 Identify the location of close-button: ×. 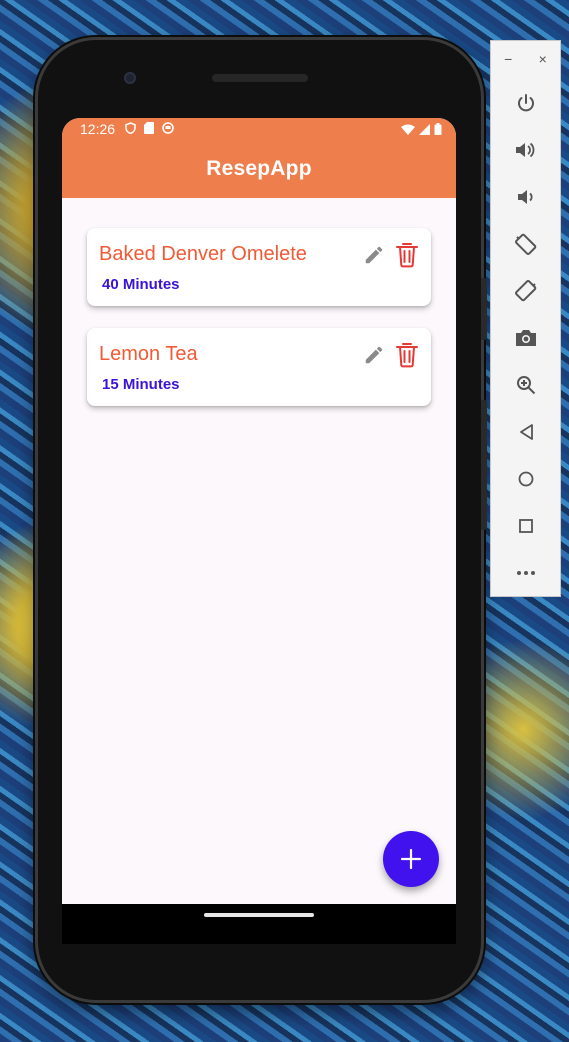
(543, 65).